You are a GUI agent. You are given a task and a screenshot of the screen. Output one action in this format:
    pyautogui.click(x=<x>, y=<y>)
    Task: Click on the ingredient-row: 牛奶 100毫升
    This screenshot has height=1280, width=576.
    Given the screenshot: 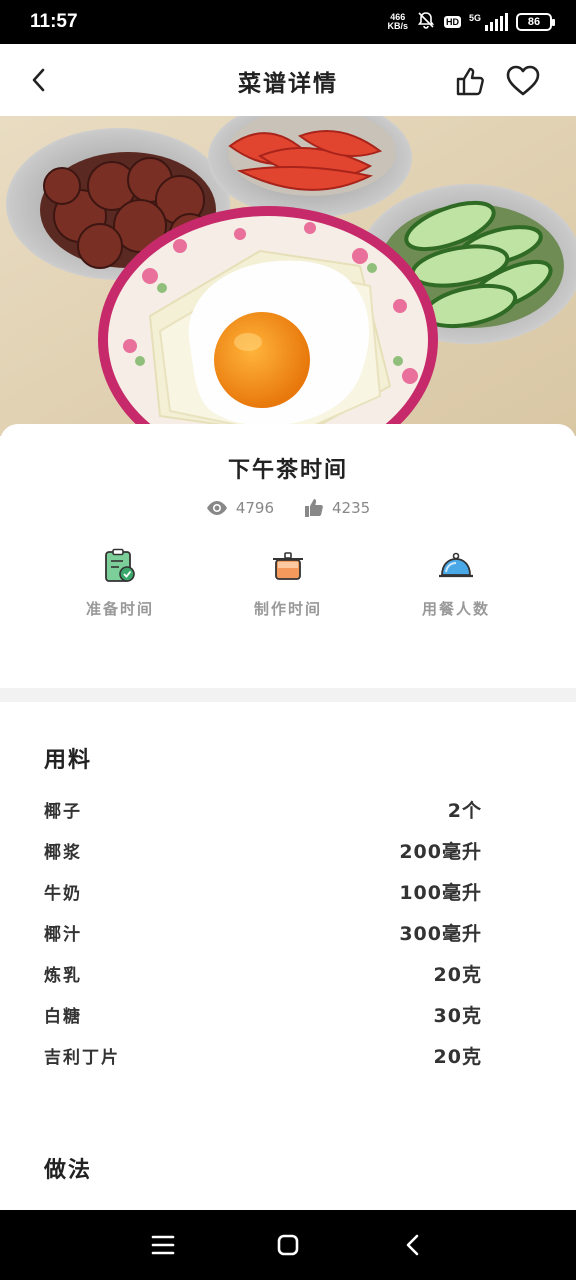 What is the action you would take?
    pyautogui.click(x=263, y=891)
    